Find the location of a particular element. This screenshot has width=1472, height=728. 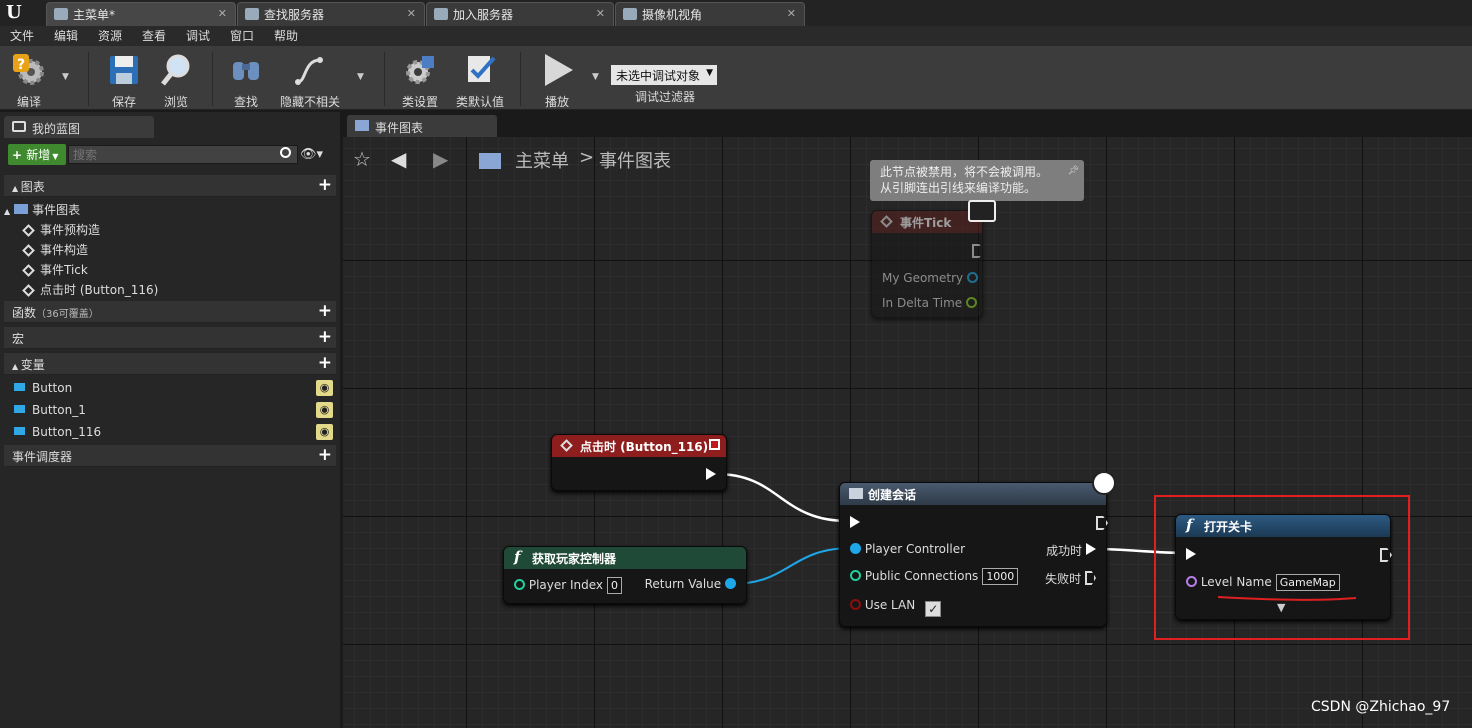

return-value-pin: Return Value is located at coordinates (690, 584).